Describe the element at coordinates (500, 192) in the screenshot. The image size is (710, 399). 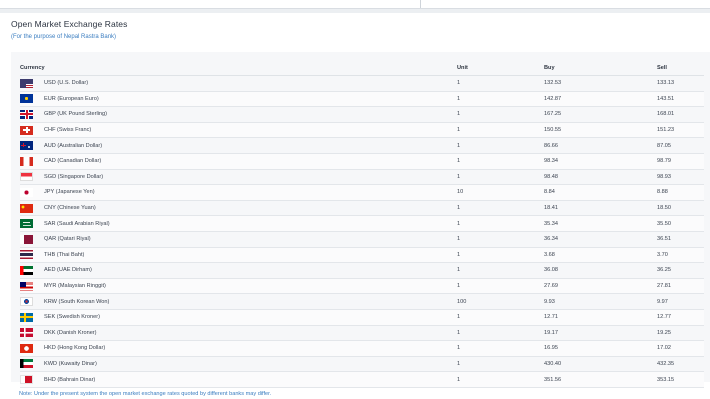
I see `unit-cell: 10` at that location.